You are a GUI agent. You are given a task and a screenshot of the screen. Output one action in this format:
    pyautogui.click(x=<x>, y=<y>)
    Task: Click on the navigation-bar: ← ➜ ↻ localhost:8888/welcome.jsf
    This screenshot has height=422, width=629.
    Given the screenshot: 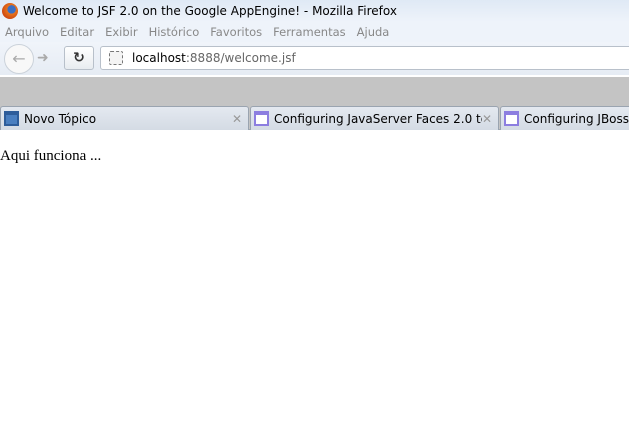 What is the action you would take?
    pyautogui.click(x=314, y=58)
    